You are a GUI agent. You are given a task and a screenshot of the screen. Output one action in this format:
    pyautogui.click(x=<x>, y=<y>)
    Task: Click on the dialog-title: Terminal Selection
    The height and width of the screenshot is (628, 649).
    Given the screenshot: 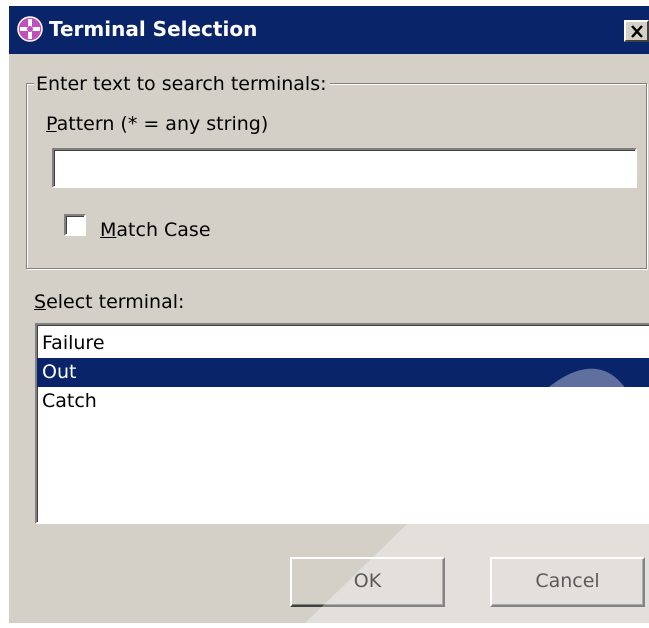 What is the action you would take?
    pyautogui.click(x=153, y=29)
    